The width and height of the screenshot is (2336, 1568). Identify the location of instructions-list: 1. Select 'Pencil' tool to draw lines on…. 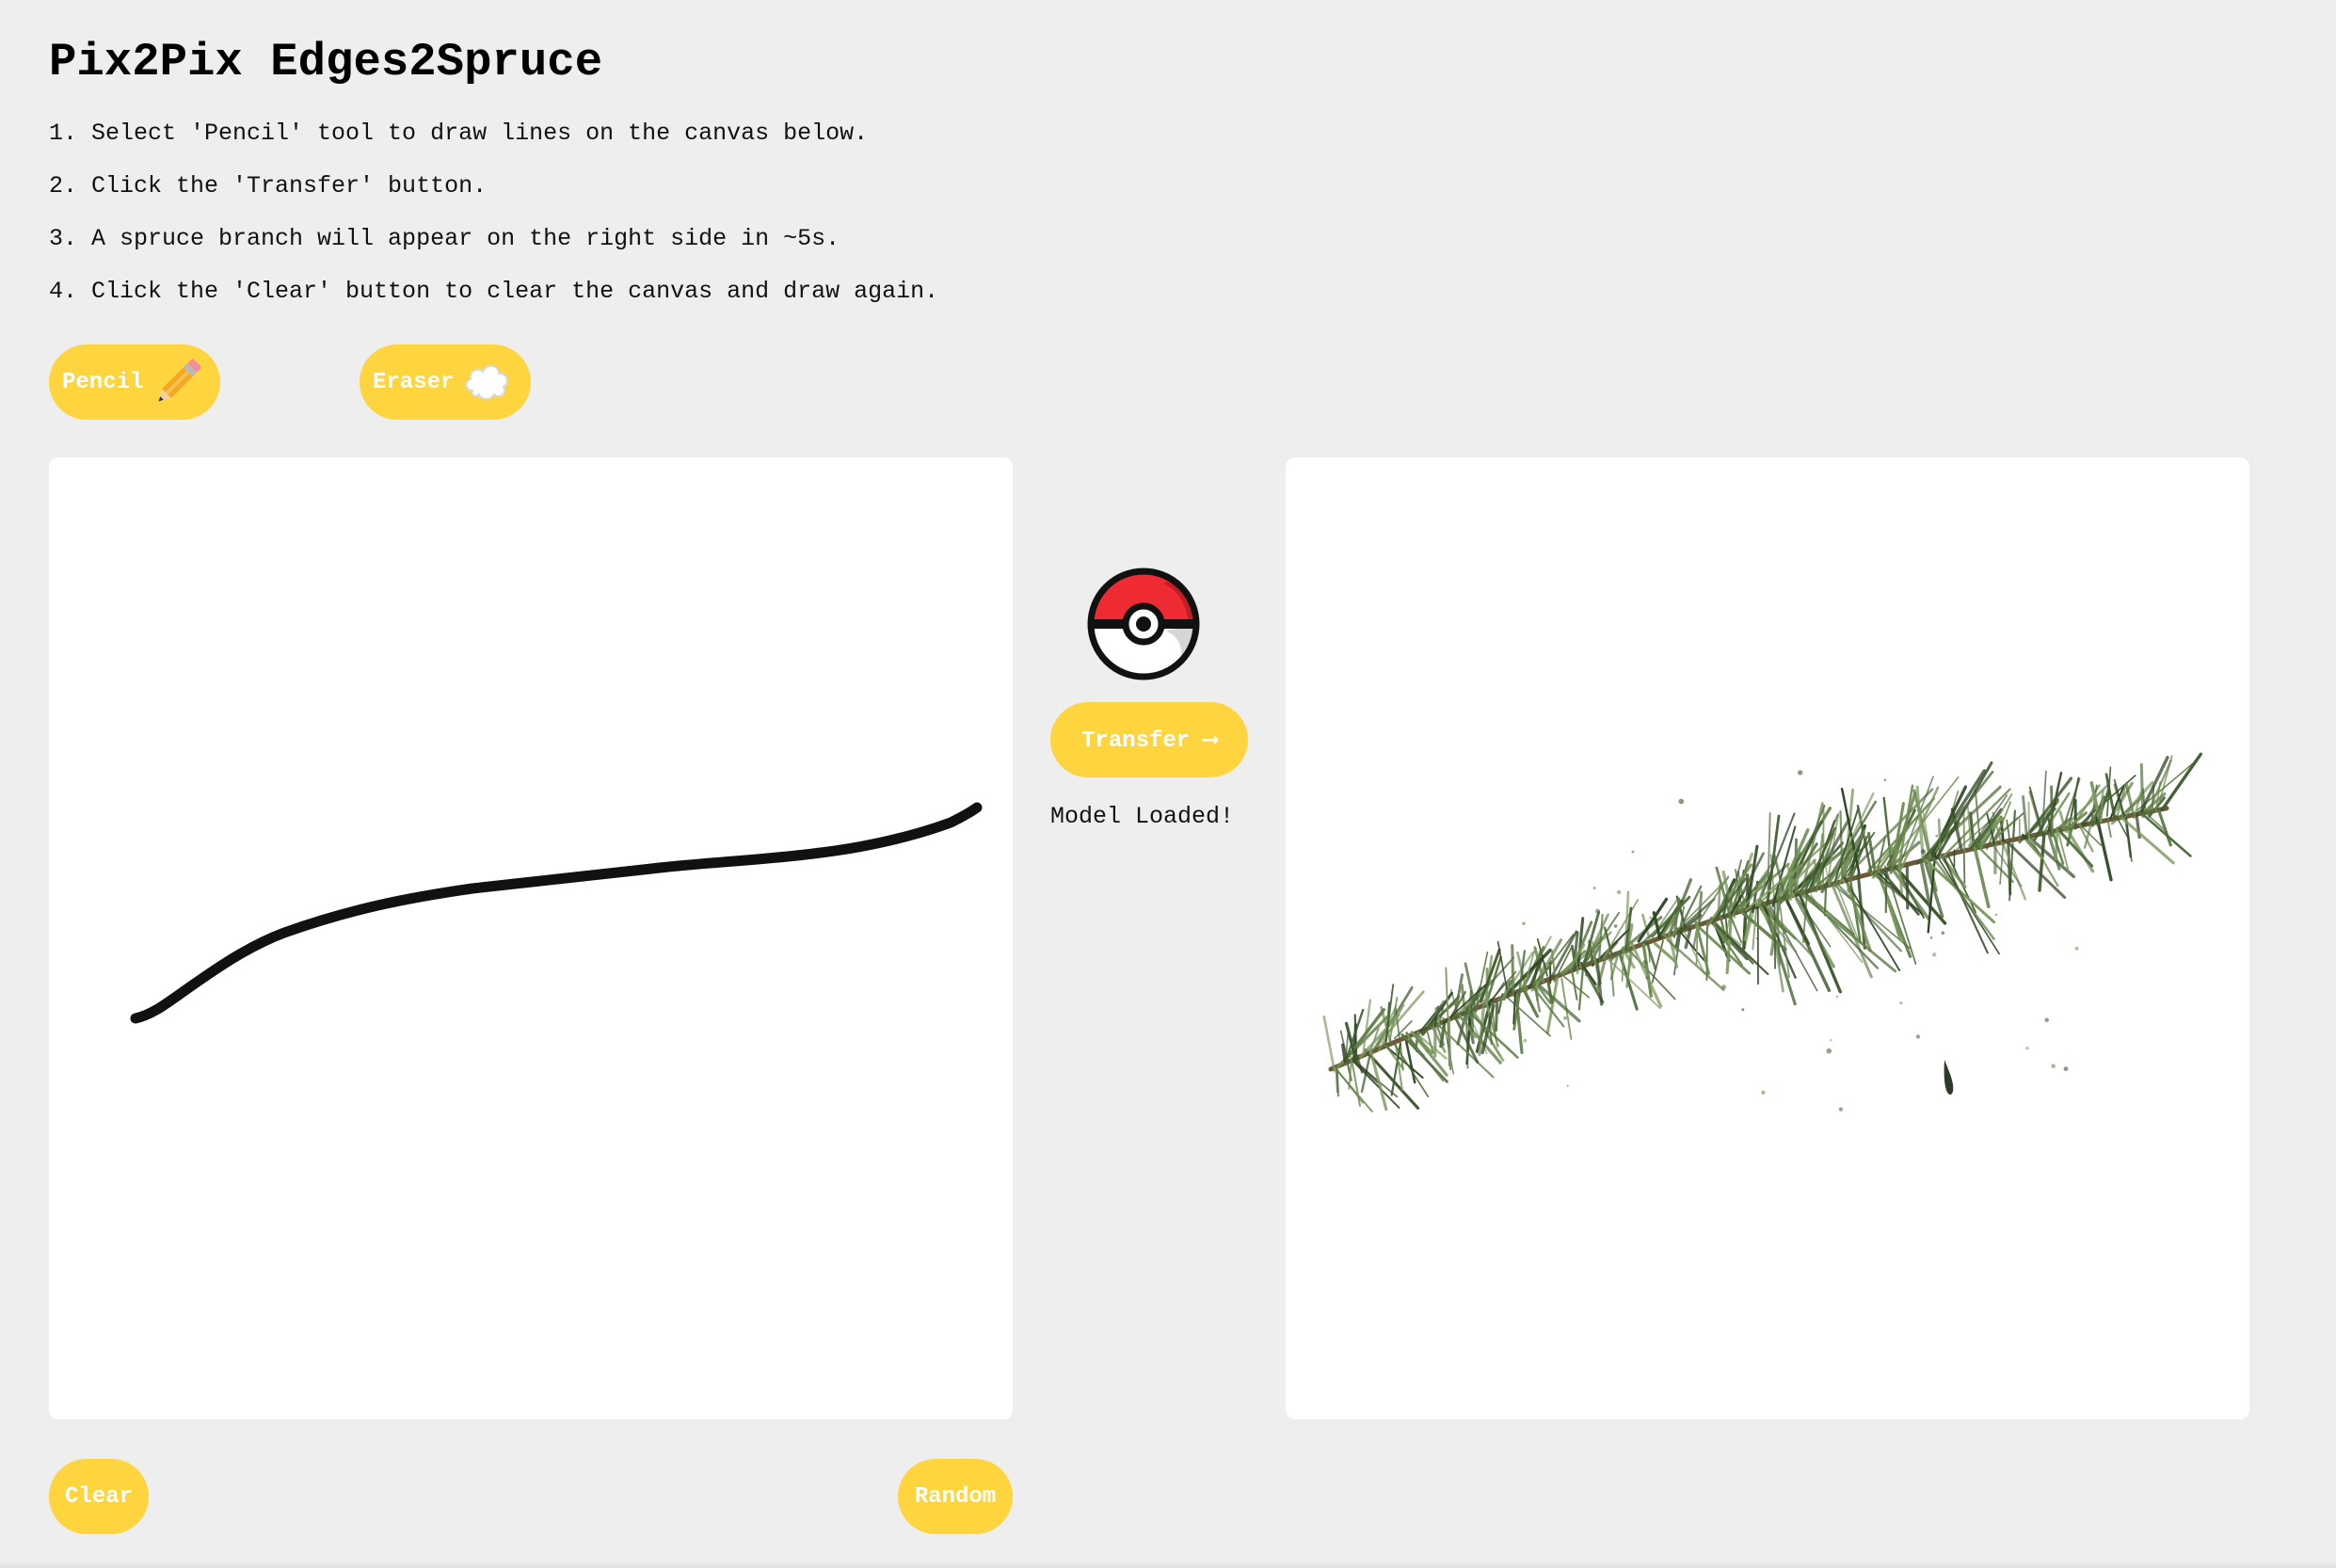
(493, 224).